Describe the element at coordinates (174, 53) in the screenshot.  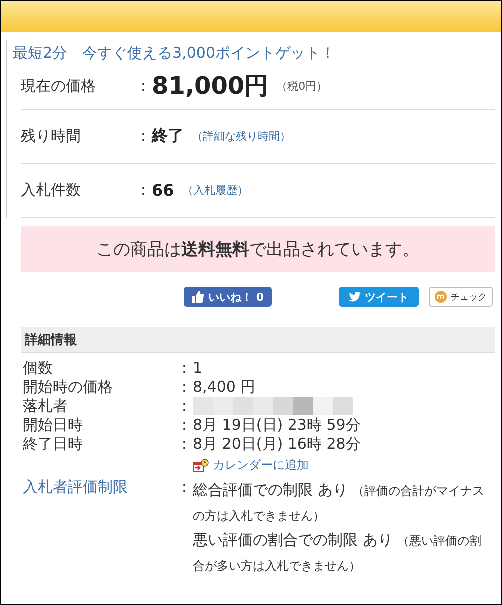
I see `promo-link: 最短2分 今すぐ使える3,000ポイントゲット！` at that location.